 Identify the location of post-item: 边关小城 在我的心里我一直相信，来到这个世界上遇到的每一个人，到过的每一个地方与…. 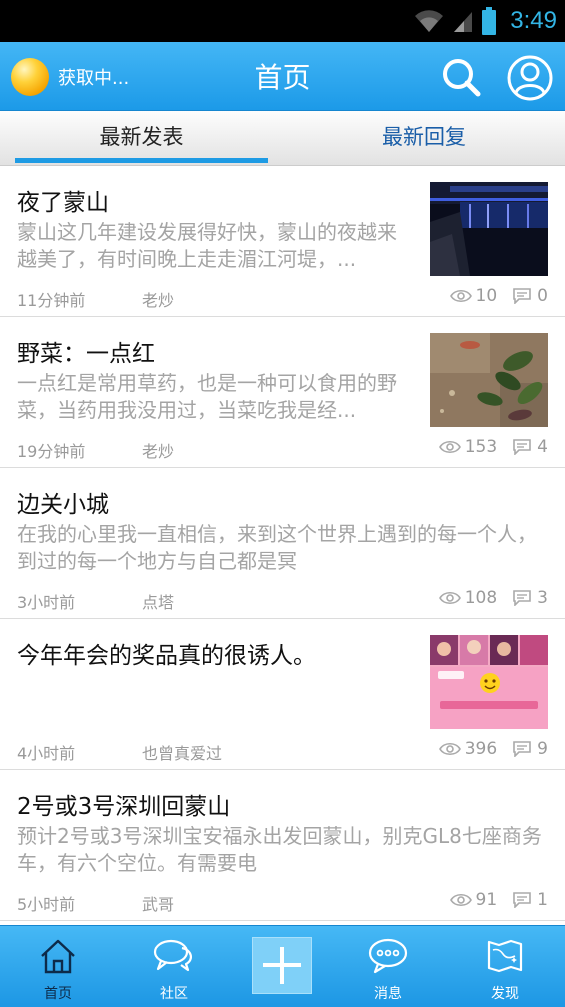
(282, 543).